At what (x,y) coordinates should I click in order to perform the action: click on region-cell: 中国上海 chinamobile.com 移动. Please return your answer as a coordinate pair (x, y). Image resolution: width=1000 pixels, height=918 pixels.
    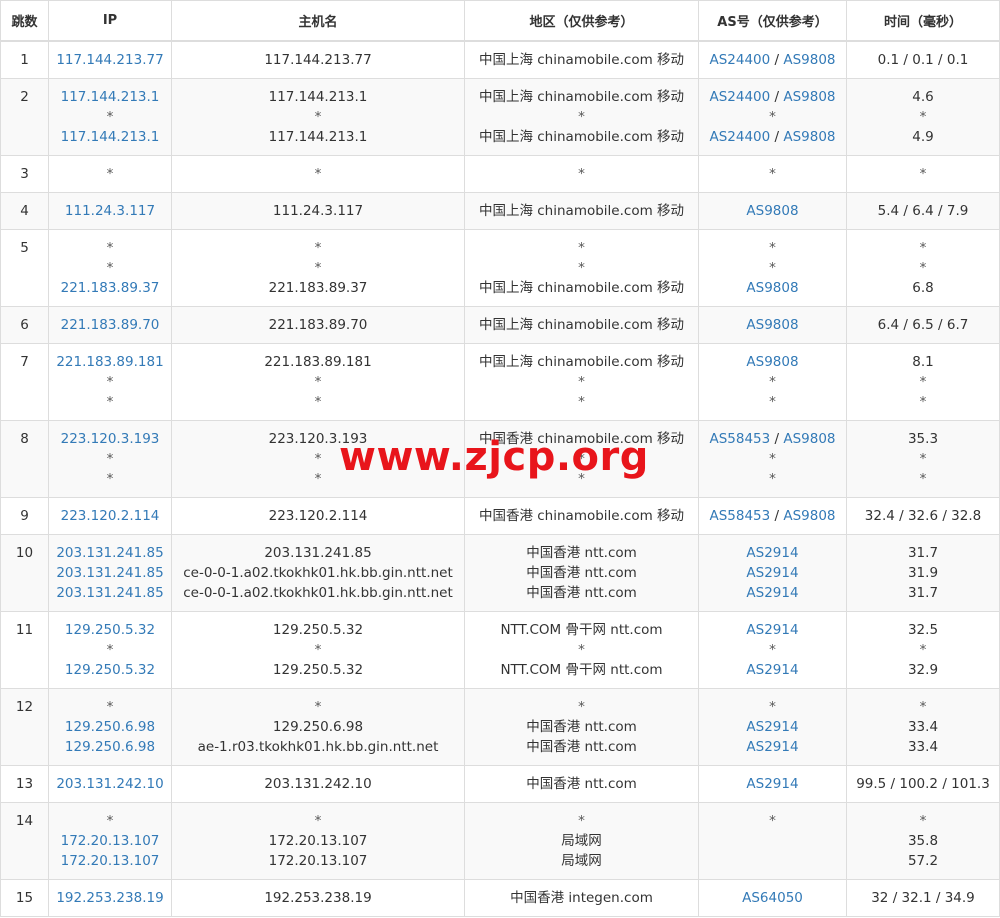
    Looking at the image, I should click on (581, 59).